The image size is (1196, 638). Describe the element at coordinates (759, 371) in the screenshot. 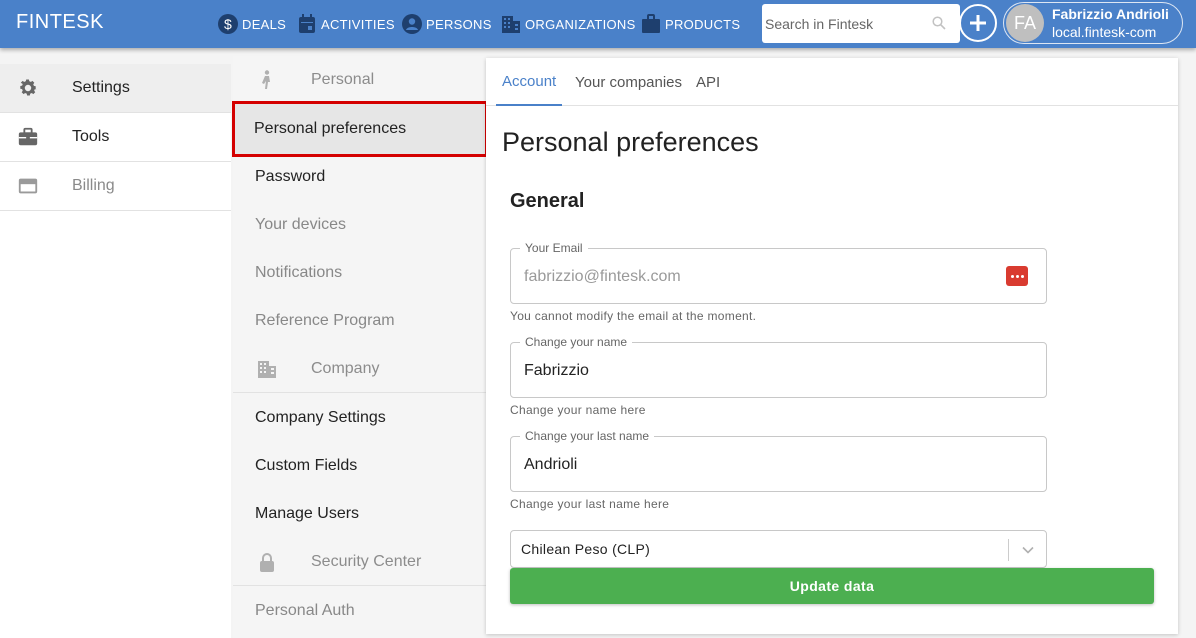

I see `first-name-input` at that location.